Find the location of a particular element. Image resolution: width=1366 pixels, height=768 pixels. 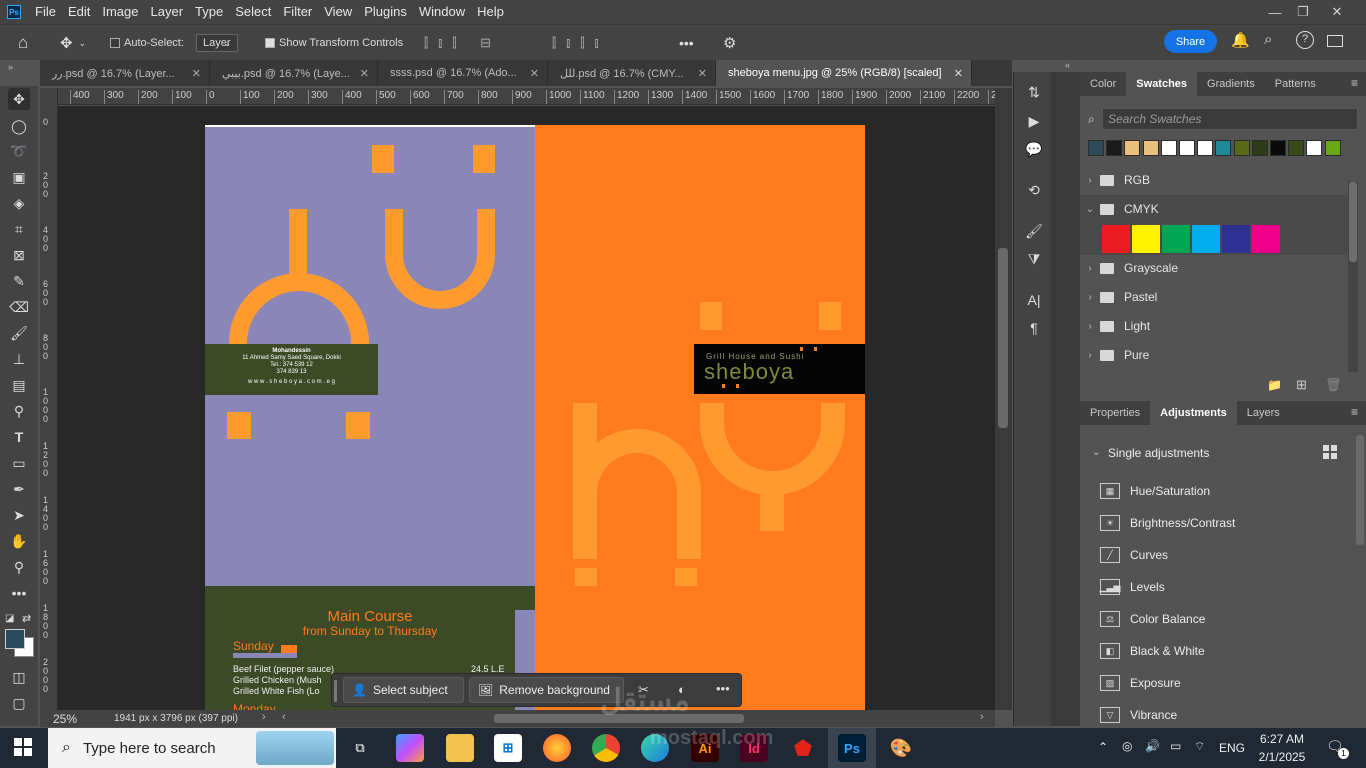

swatches-search-input: Search Swatches is located at coordinates (1230, 119).